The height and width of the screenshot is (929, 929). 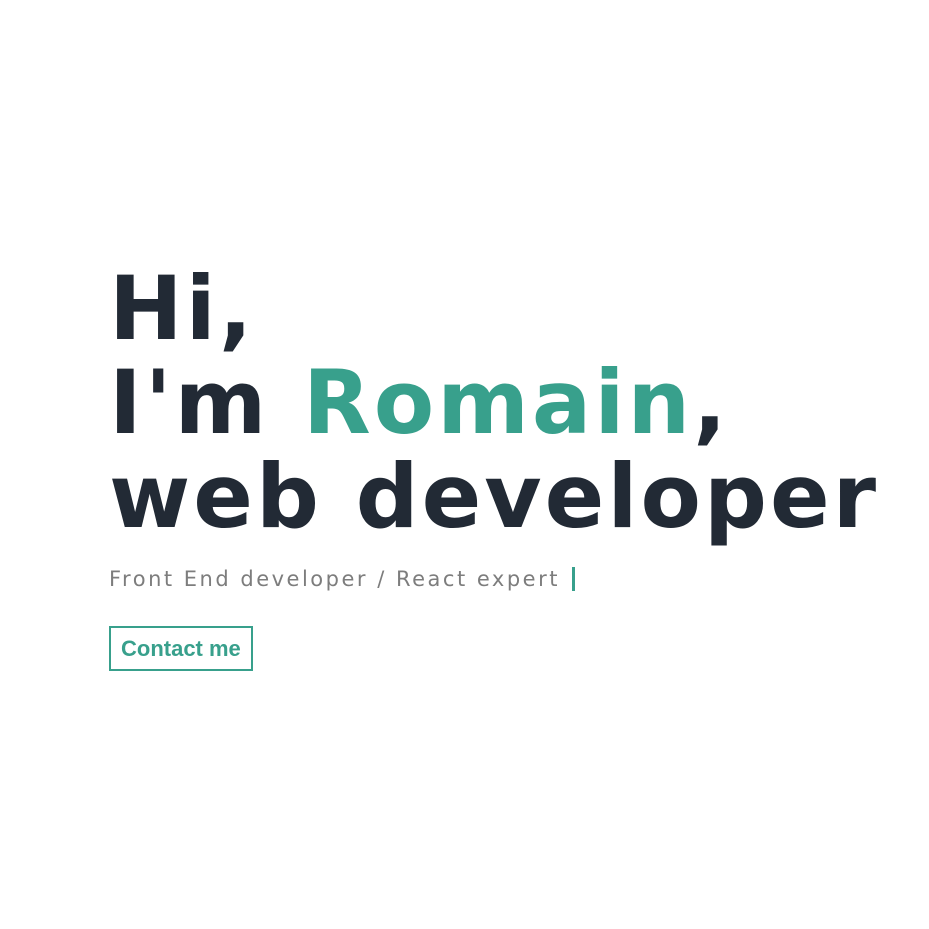 I want to click on role-line: web developer, so click(x=509, y=497).